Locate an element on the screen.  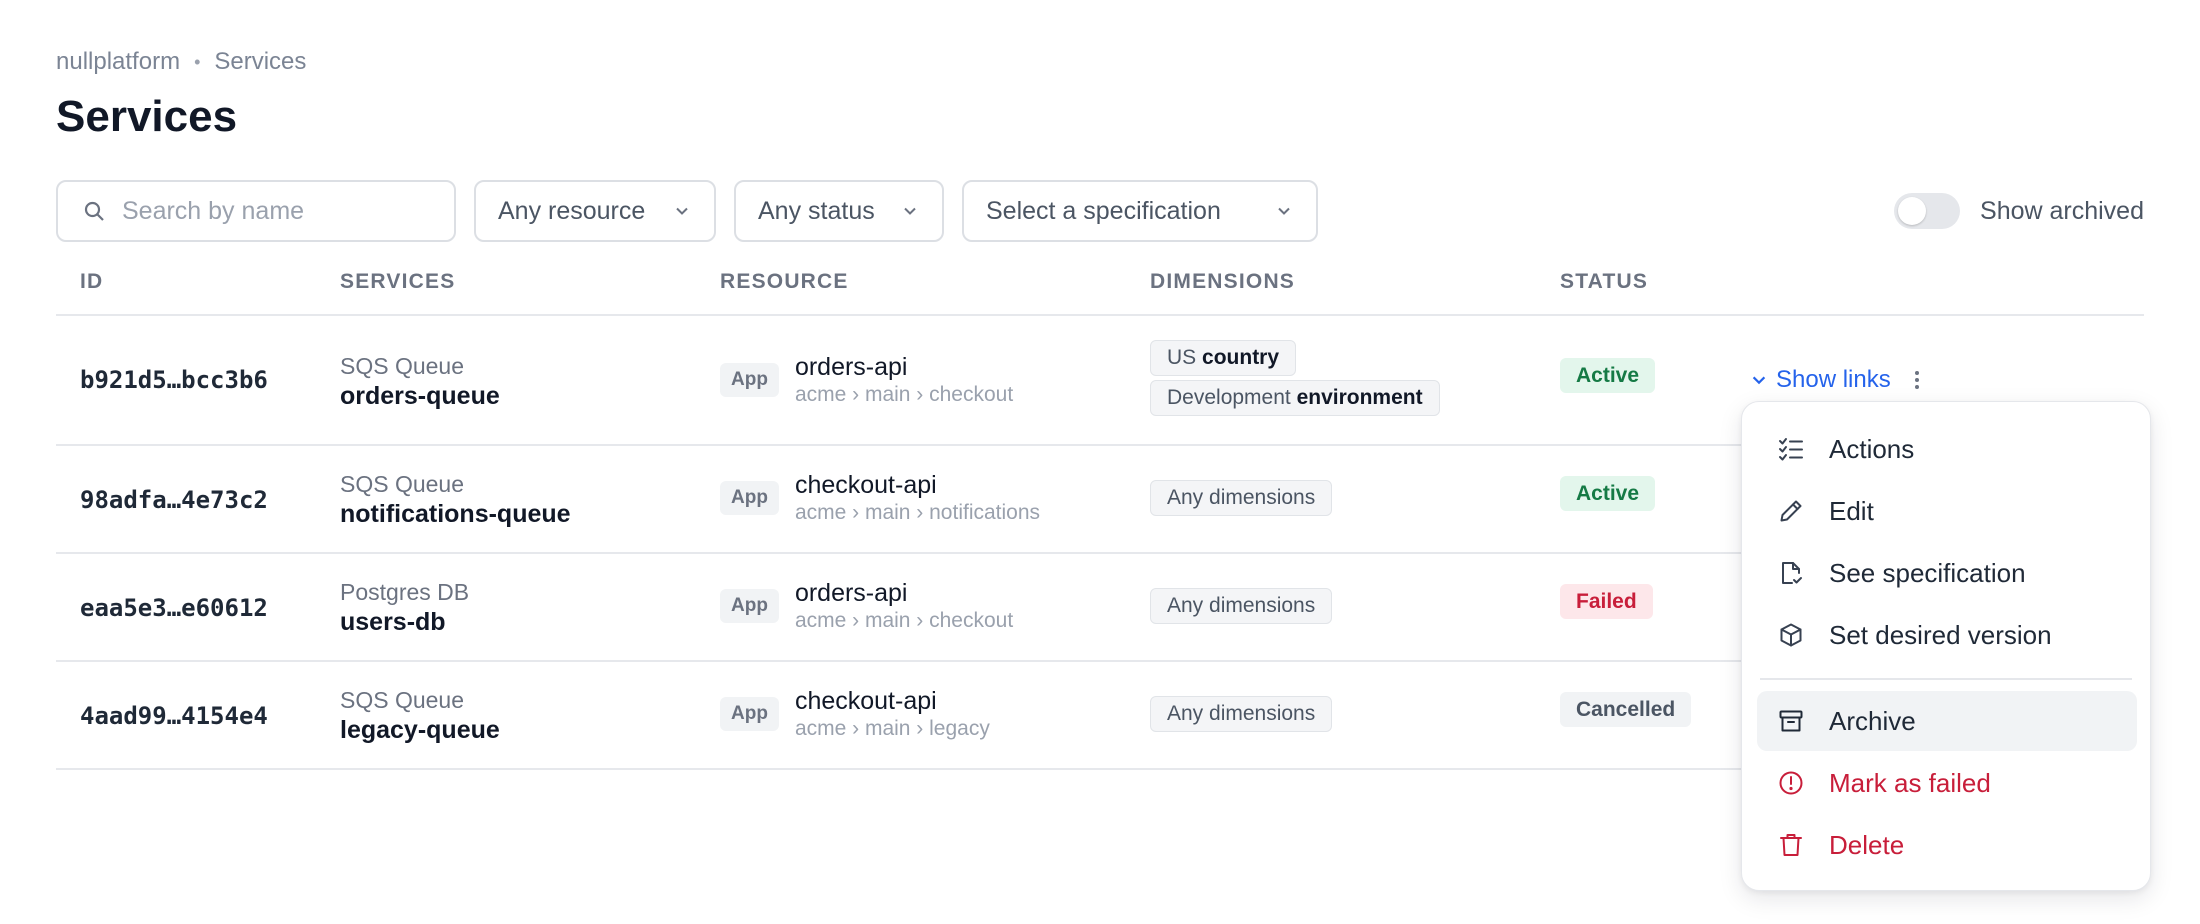
resource-path: acme › main › notifications is located at coordinates (917, 512).